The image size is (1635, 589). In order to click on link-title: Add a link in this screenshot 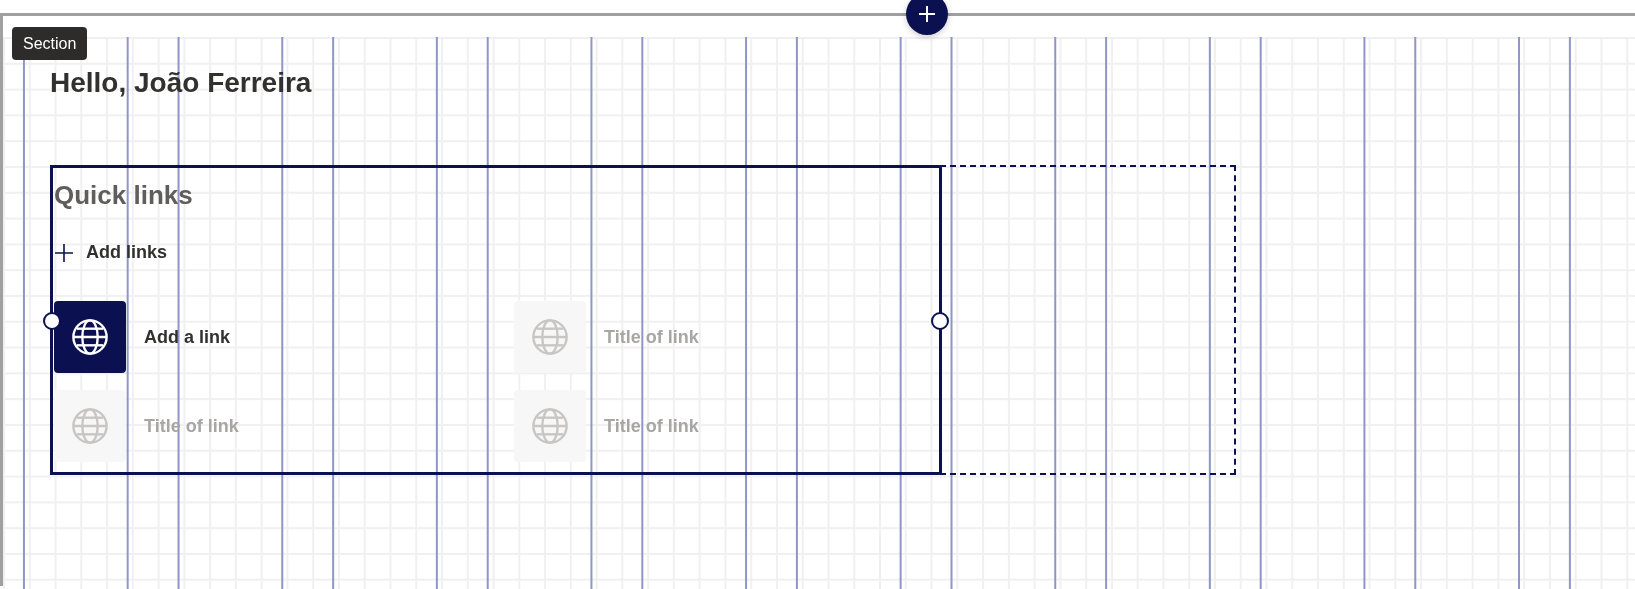, I will do `click(187, 337)`.